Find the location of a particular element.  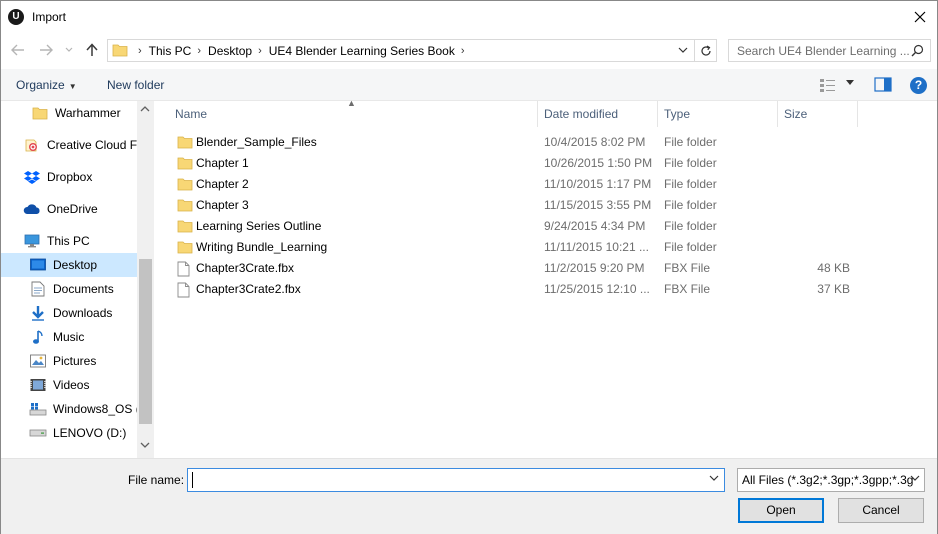

address-history-chevron-icon is located at coordinates (683, 50).